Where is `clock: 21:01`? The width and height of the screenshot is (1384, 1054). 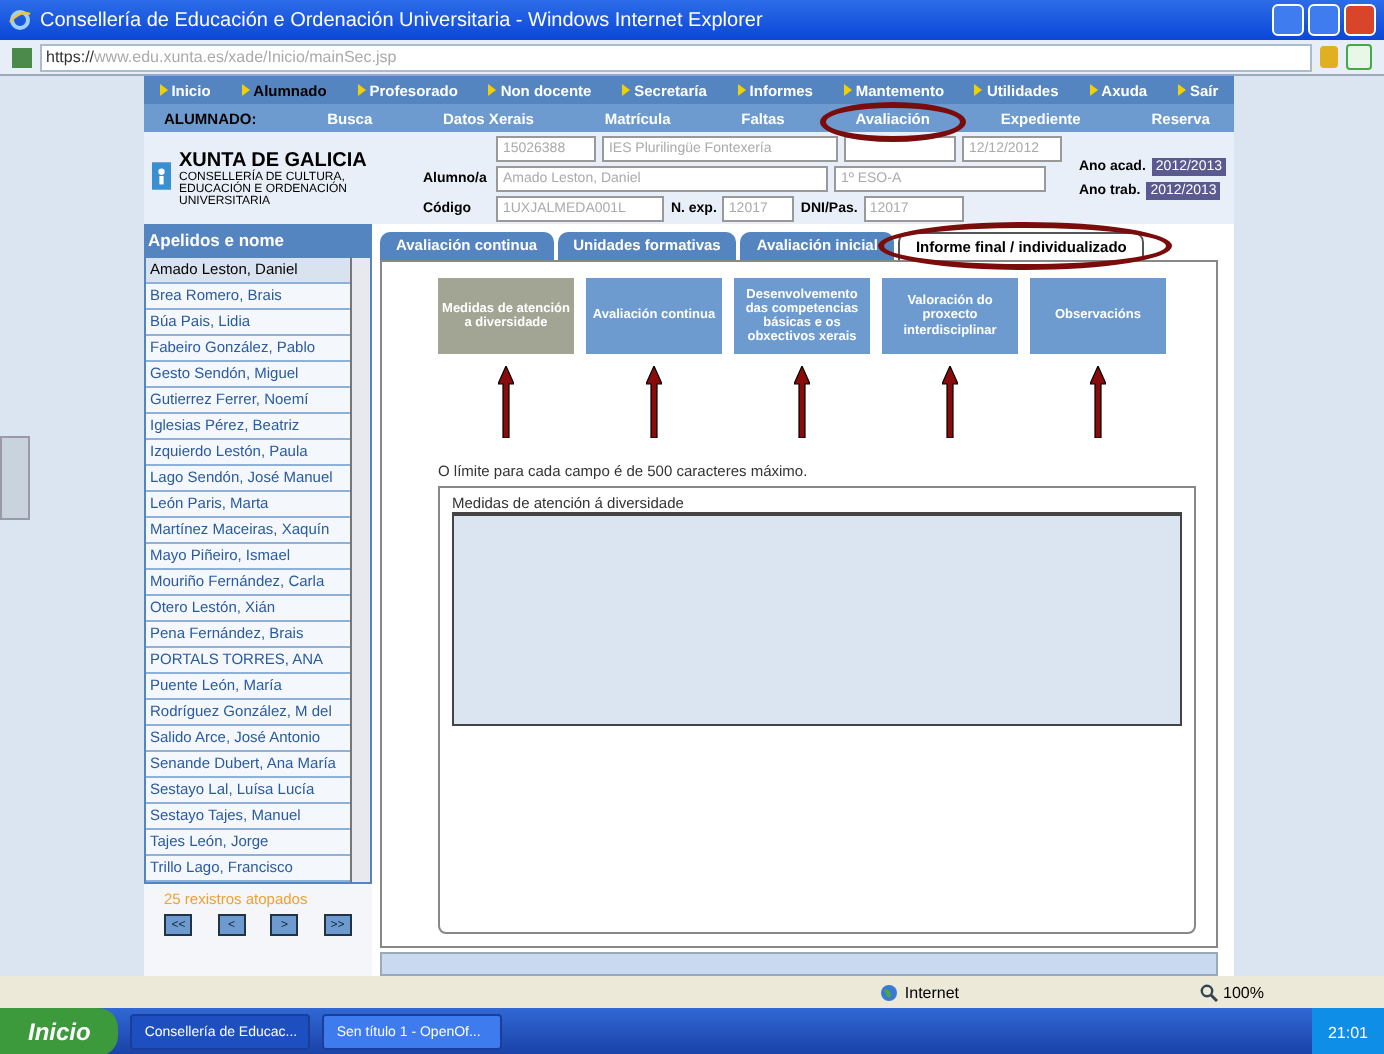
clock: 21:01 is located at coordinates (1347, 1032).